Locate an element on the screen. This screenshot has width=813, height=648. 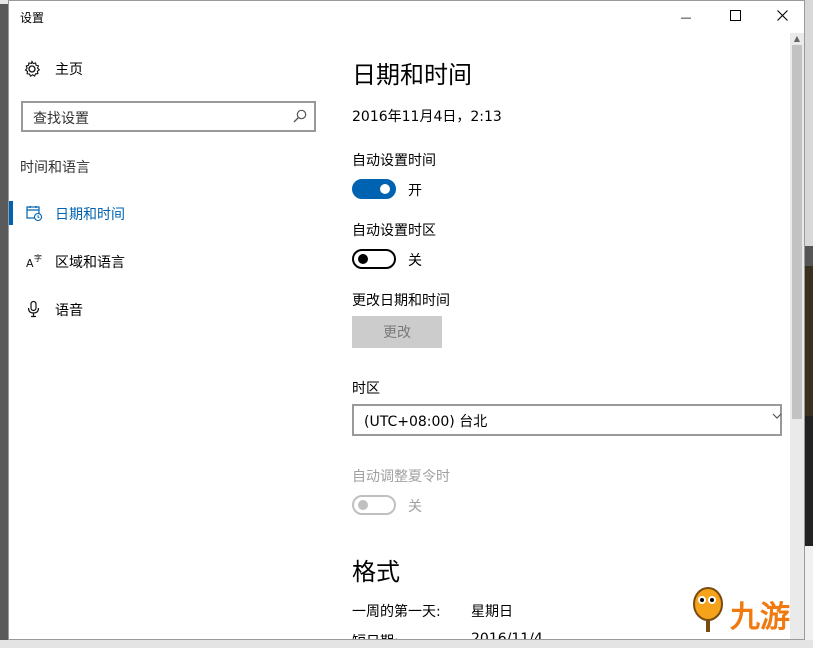
language-icon: A 字 is located at coordinates (34, 261).